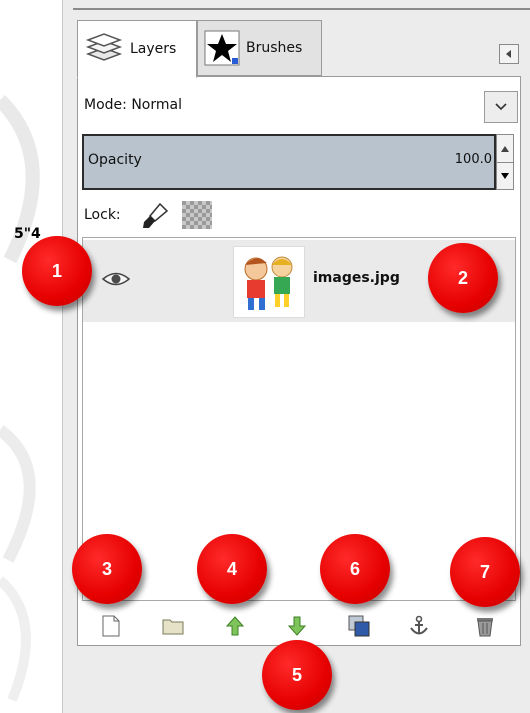  Describe the element at coordinates (289, 162) in the screenshot. I see `opacity-slider: Opacity 100.0` at that location.